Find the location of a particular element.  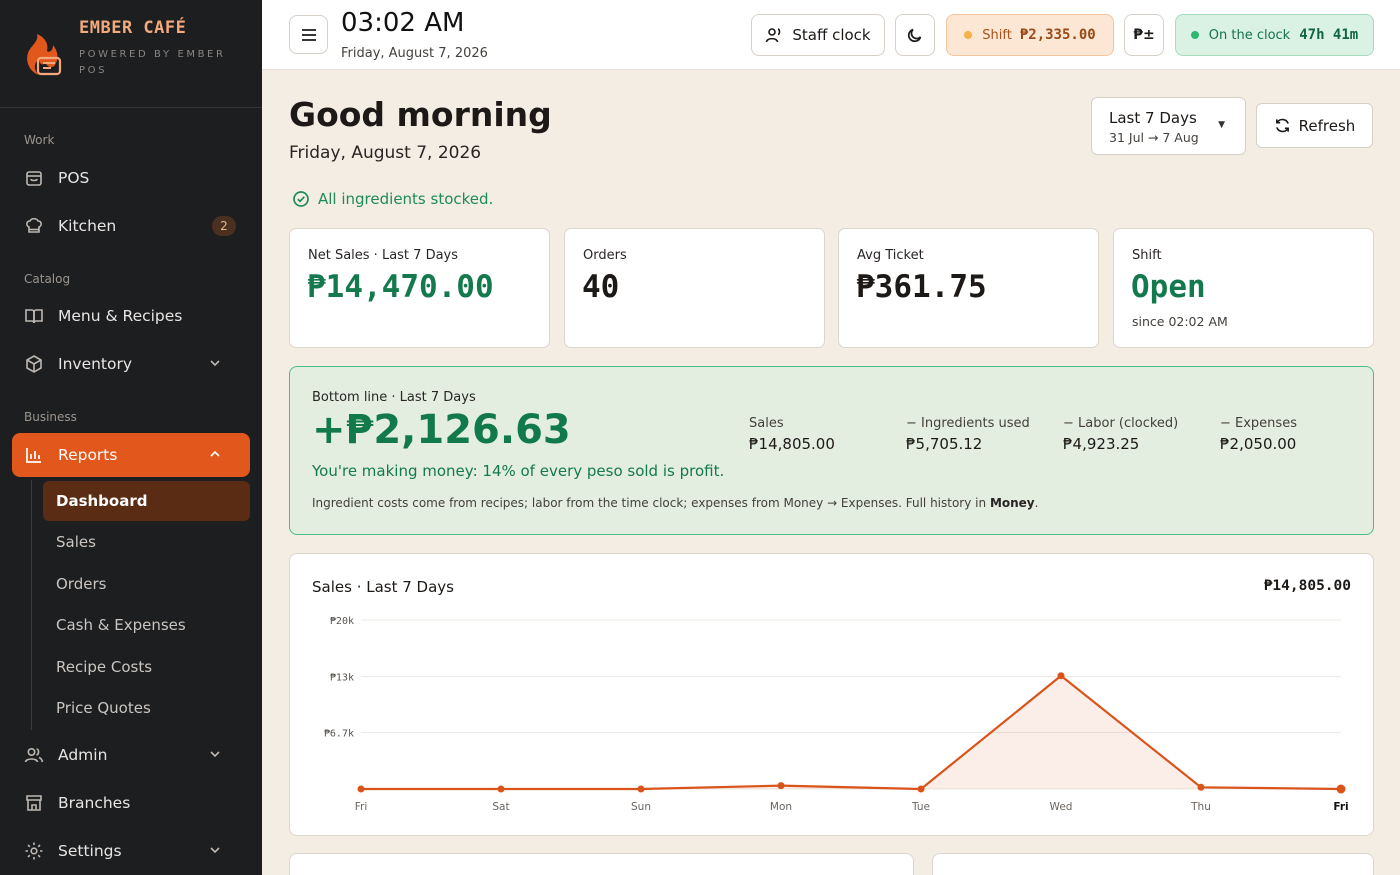

on-the-clock-pill: On the clock 47h 41m is located at coordinates (1274, 35).